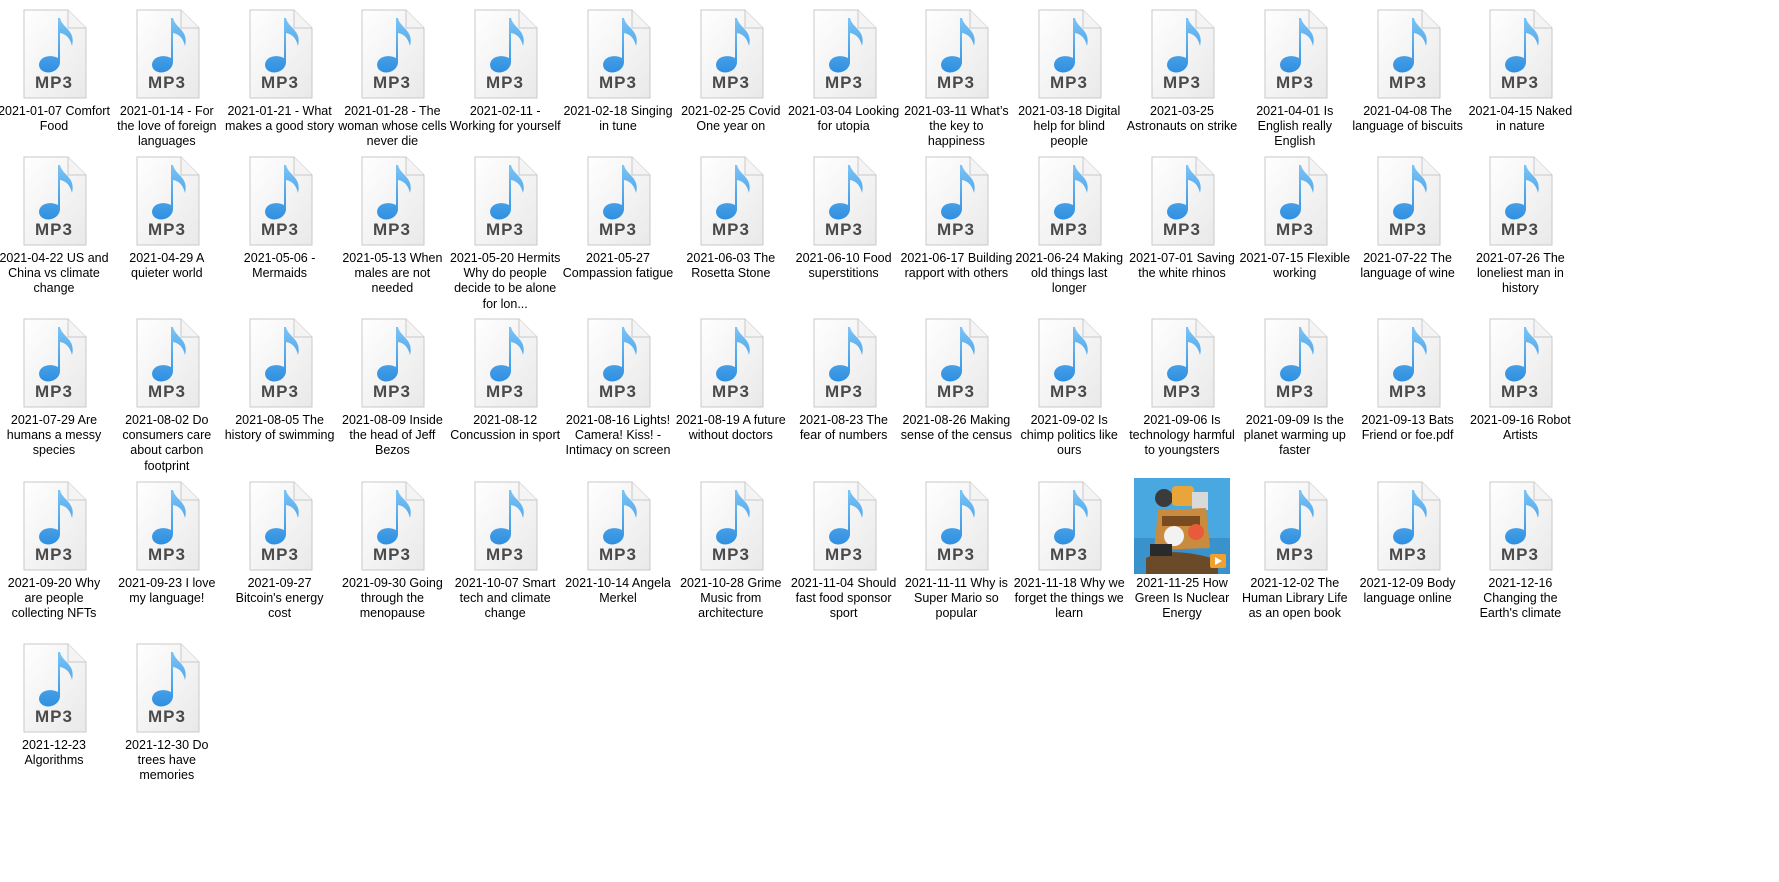 This screenshot has width=1779, height=882. I want to click on file-name-label: 2021-10-14 Angela Merkel, so click(618, 591).